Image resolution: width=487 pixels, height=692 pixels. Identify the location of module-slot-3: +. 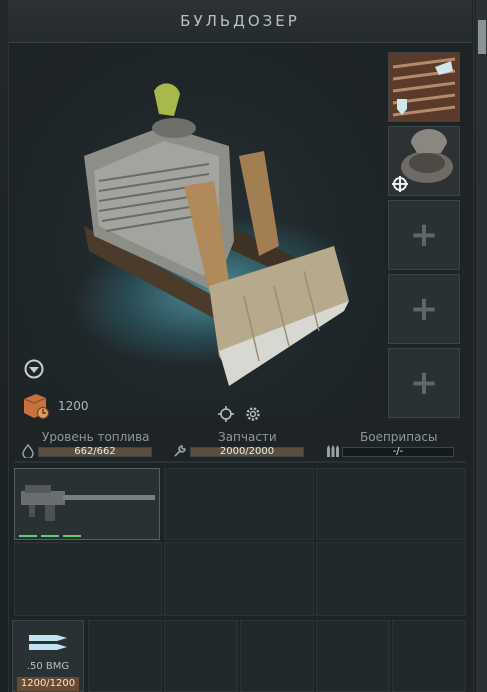
(424, 235).